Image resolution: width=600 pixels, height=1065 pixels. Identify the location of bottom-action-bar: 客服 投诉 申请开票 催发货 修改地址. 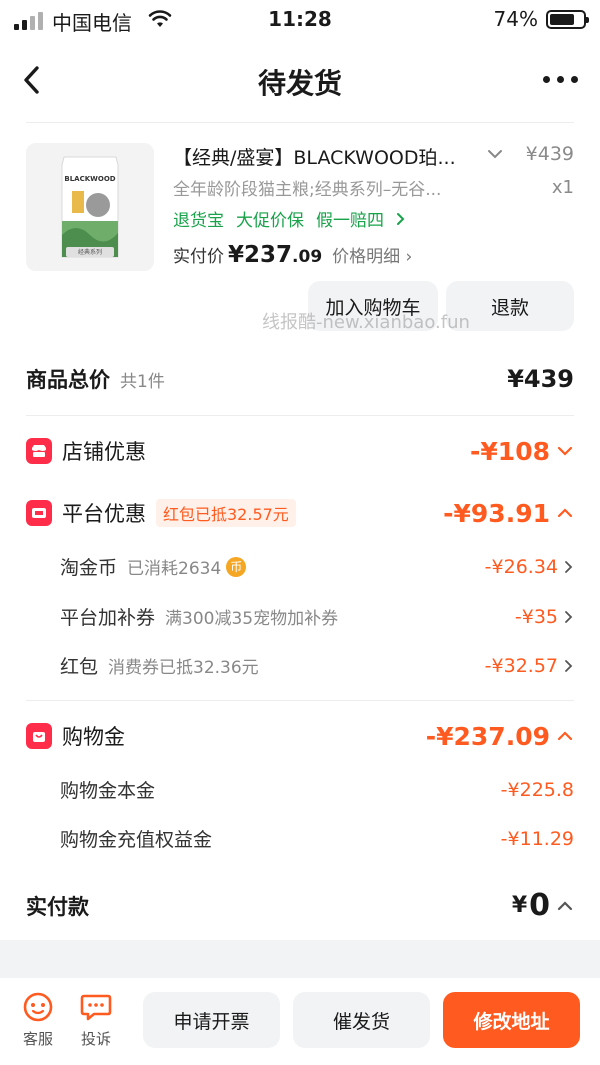
(300, 1021).